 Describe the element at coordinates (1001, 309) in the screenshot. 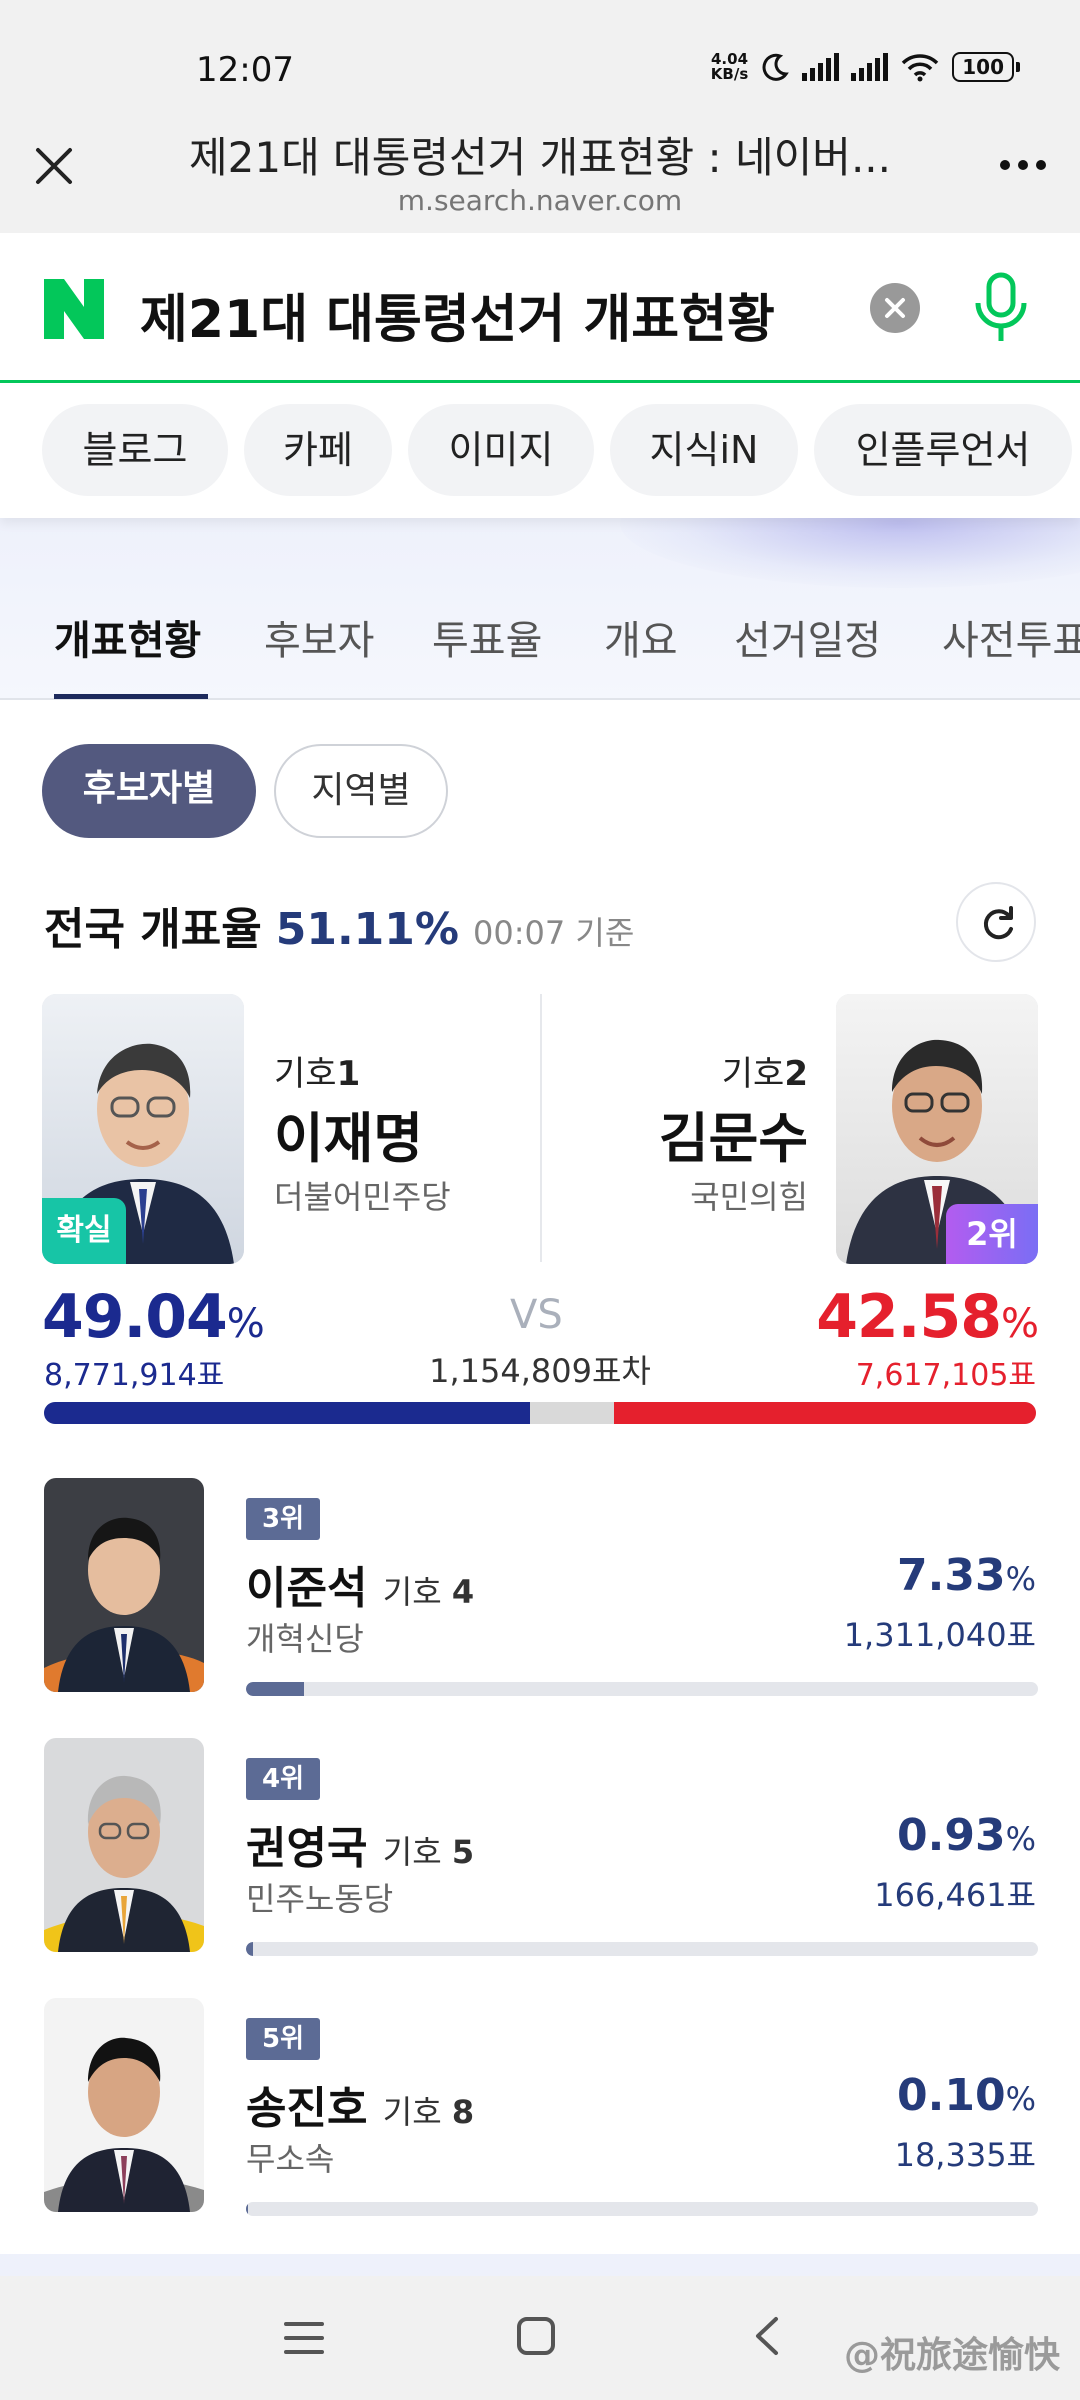

I see `microphone-icon` at that location.